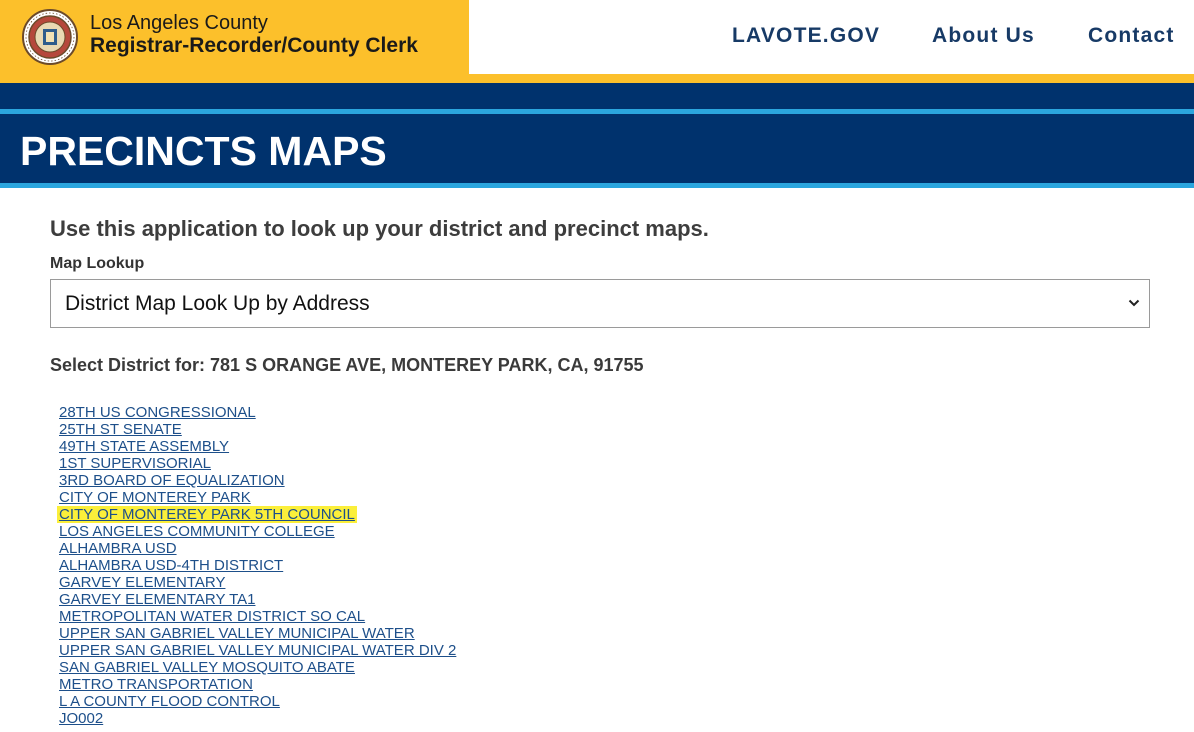  I want to click on district-link: GARVEY ELEMENTARY TA1, so click(157, 599).